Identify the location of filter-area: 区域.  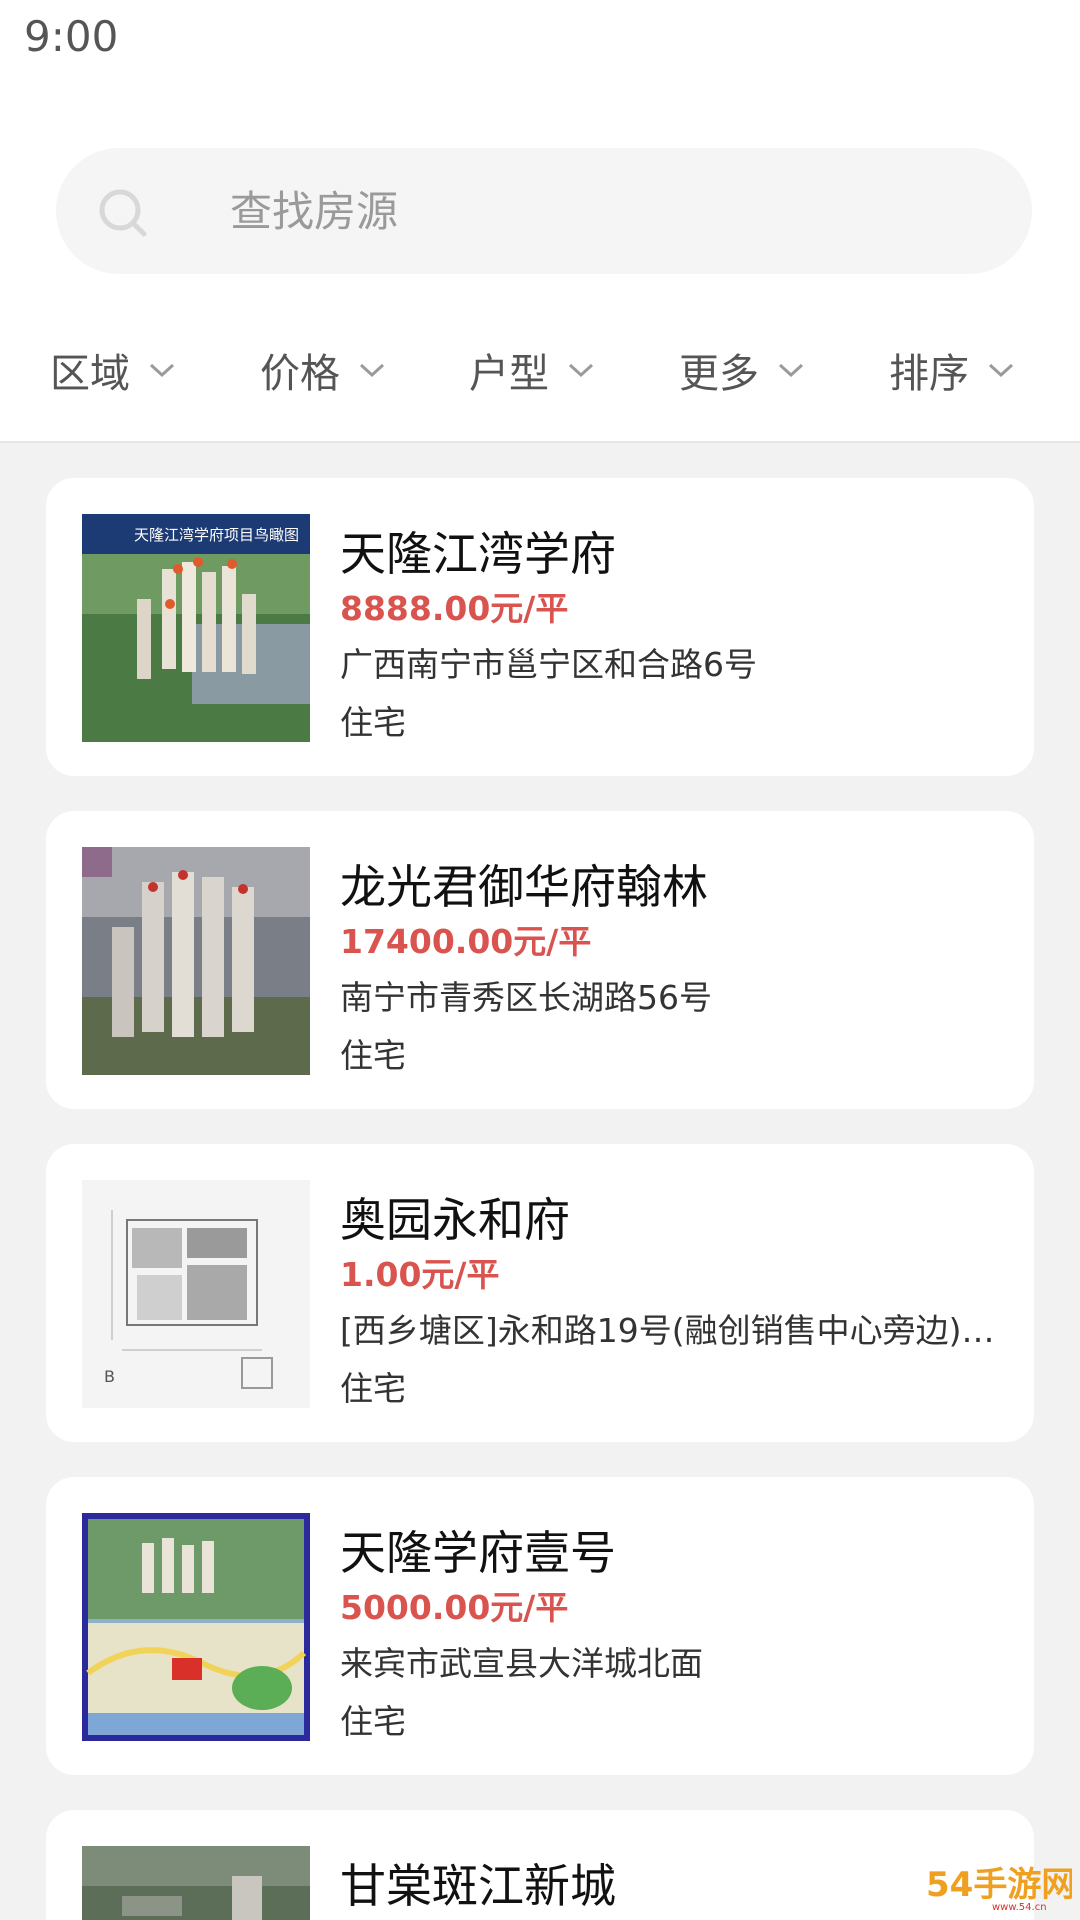
(113, 370).